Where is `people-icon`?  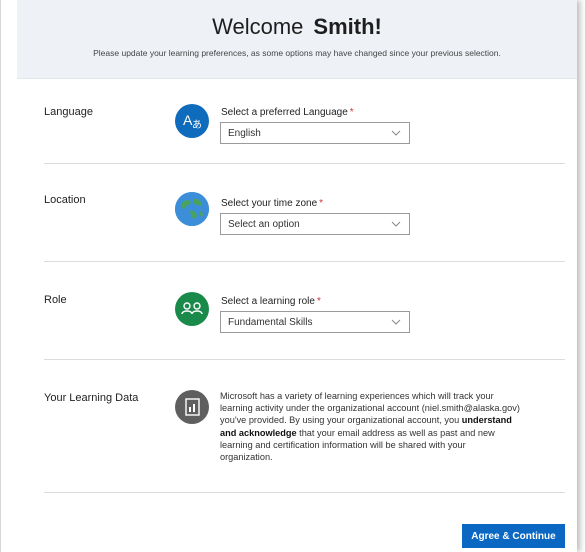
people-icon is located at coordinates (192, 309).